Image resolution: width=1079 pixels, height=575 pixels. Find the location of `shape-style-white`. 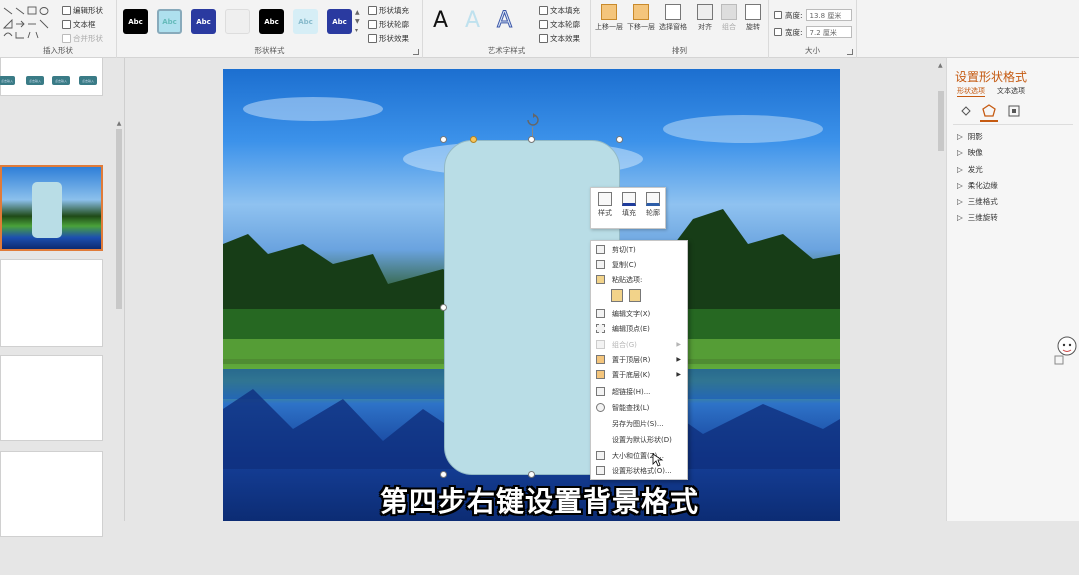

shape-style-white is located at coordinates (237, 21).